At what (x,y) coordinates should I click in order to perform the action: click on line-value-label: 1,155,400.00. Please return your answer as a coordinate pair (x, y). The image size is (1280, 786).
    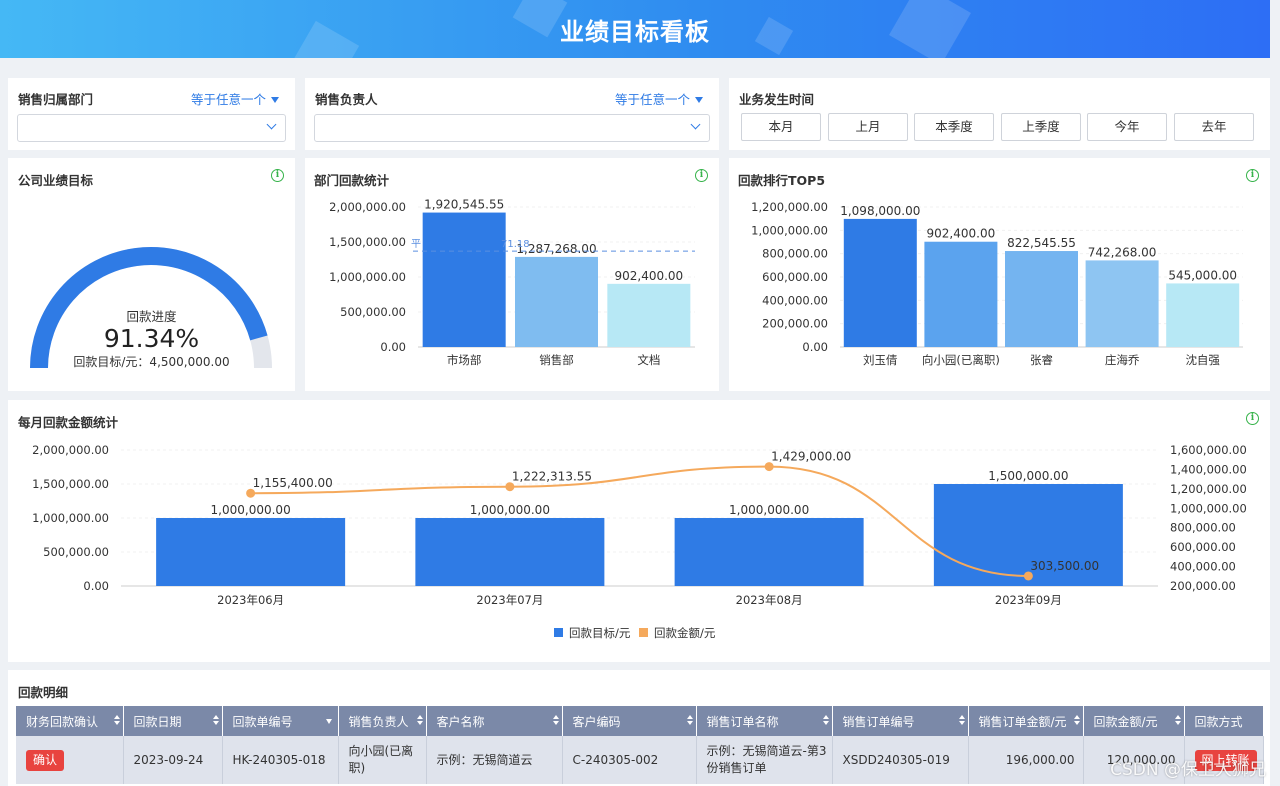
    Looking at the image, I should click on (293, 483).